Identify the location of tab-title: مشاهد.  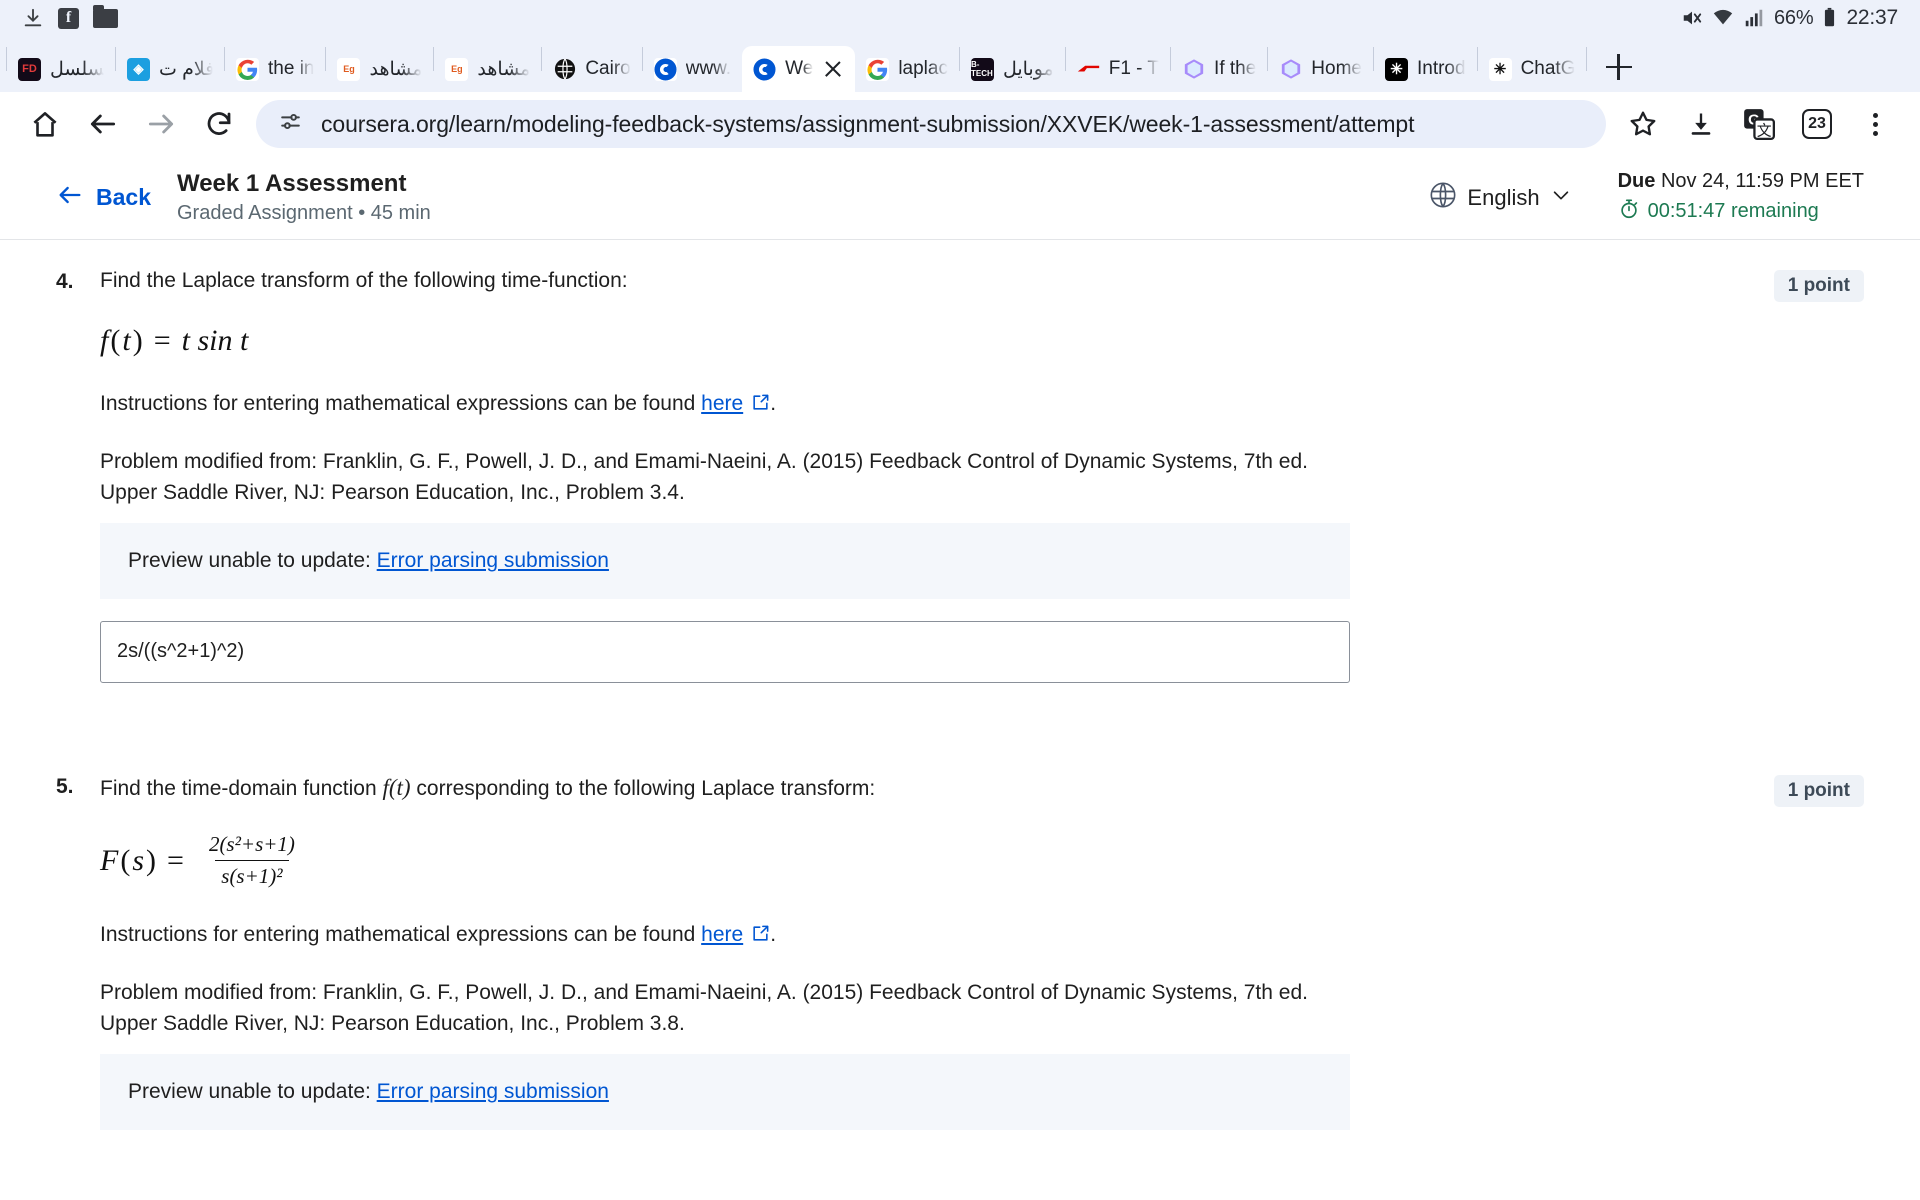
(504, 69).